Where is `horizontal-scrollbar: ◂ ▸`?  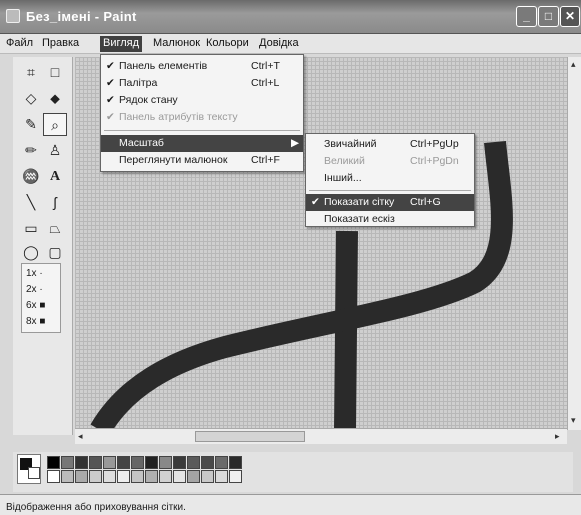
horizontal-scrollbar: ◂ ▸ is located at coordinates (321, 436).